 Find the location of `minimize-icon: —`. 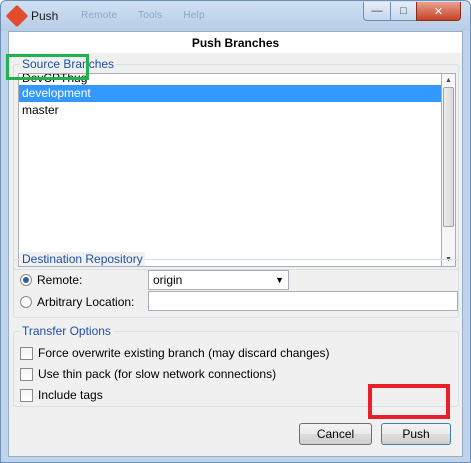

minimize-icon: — is located at coordinates (377, 11).